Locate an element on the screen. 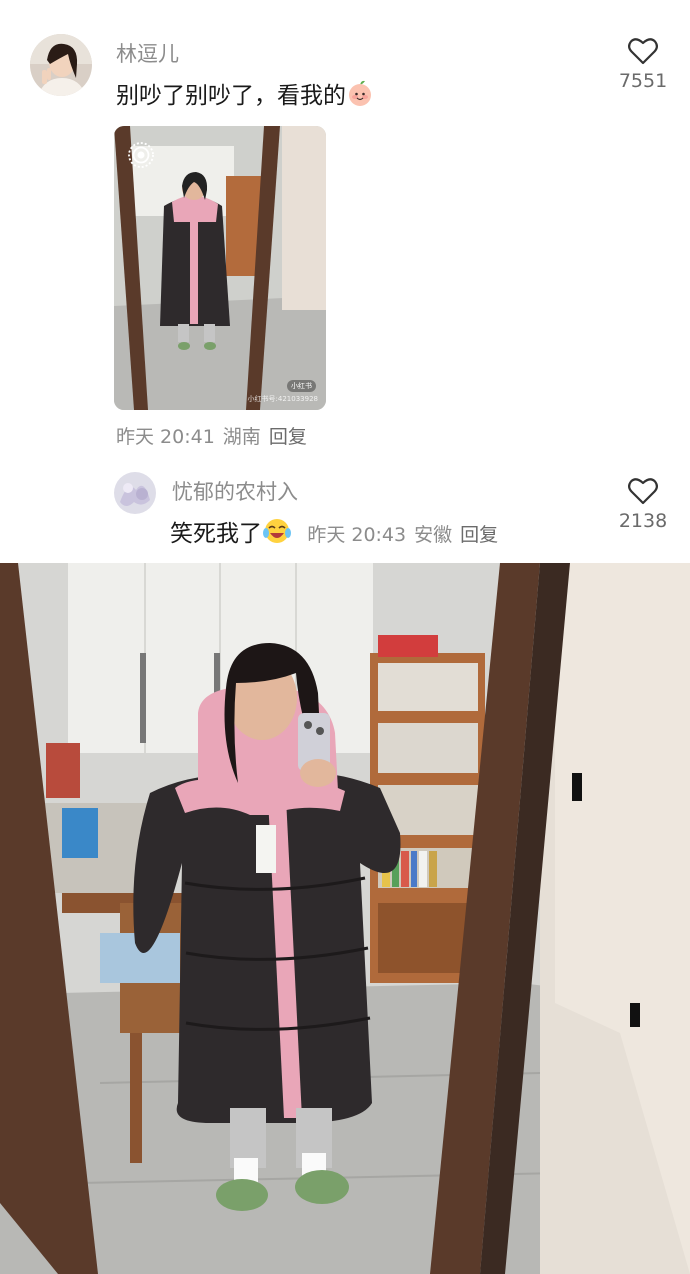  reply-like-button: 2138 is located at coordinates (643, 504).